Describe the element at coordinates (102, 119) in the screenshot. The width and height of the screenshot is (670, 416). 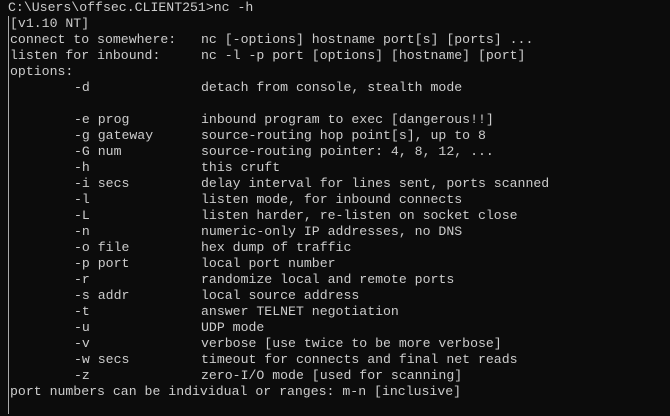
I see `option-flag: -e prog` at that location.